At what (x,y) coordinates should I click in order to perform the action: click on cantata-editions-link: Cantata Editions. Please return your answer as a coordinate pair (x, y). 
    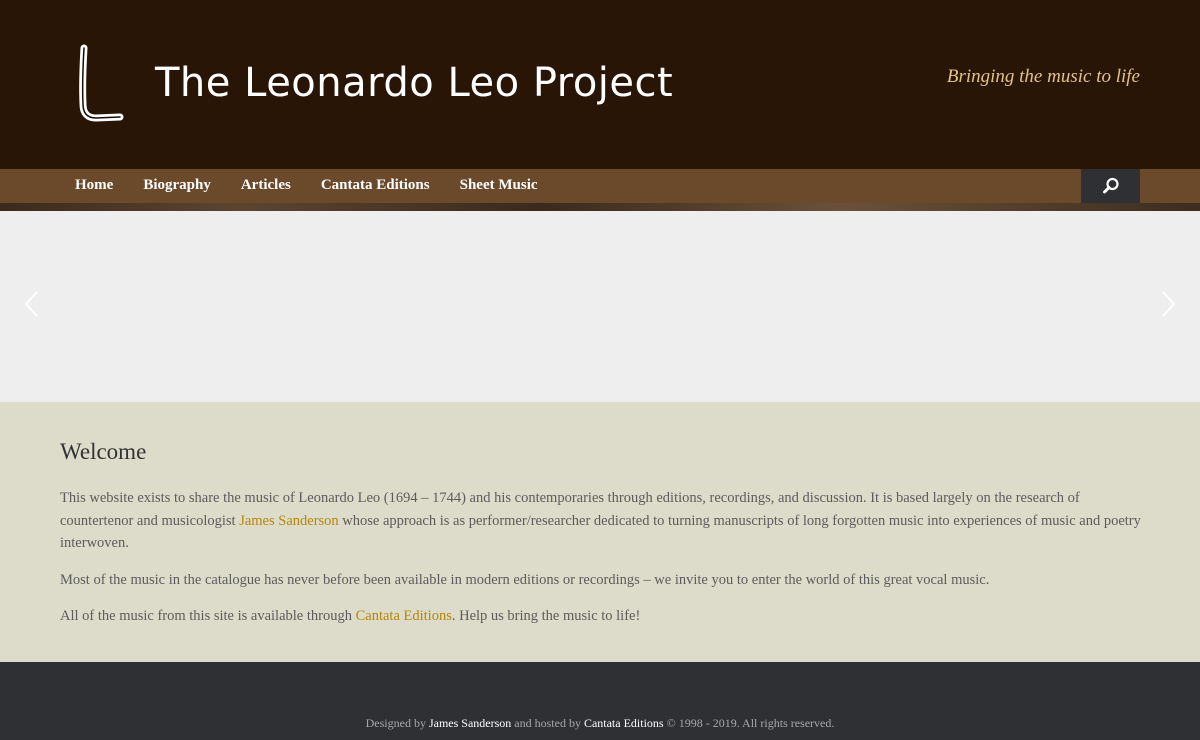
    Looking at the image, I should click on (404, 616).